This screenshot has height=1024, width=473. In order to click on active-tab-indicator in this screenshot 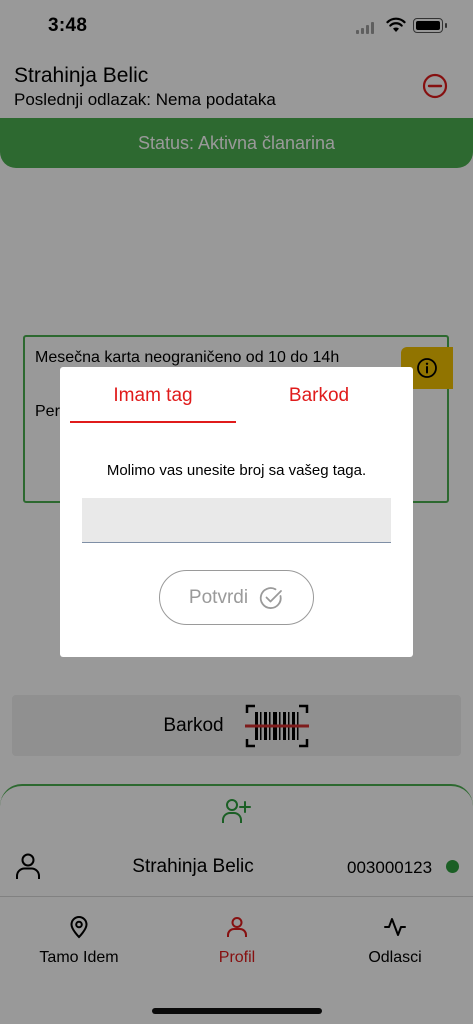, I will do `click(153, 422)`.